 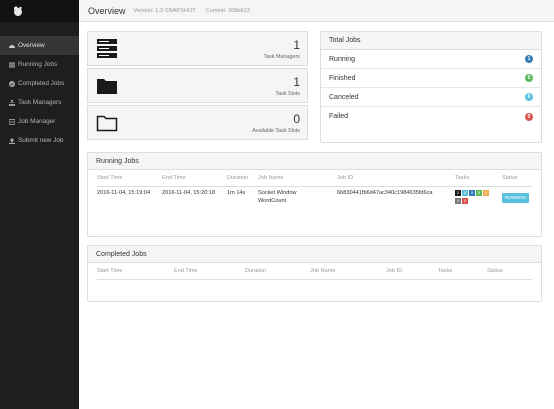 What do you see at coordinates (197, 122) in the screenshot?
I see `stat-available-slots: 0 Available Task Slots` at bounding box center [197, 122].